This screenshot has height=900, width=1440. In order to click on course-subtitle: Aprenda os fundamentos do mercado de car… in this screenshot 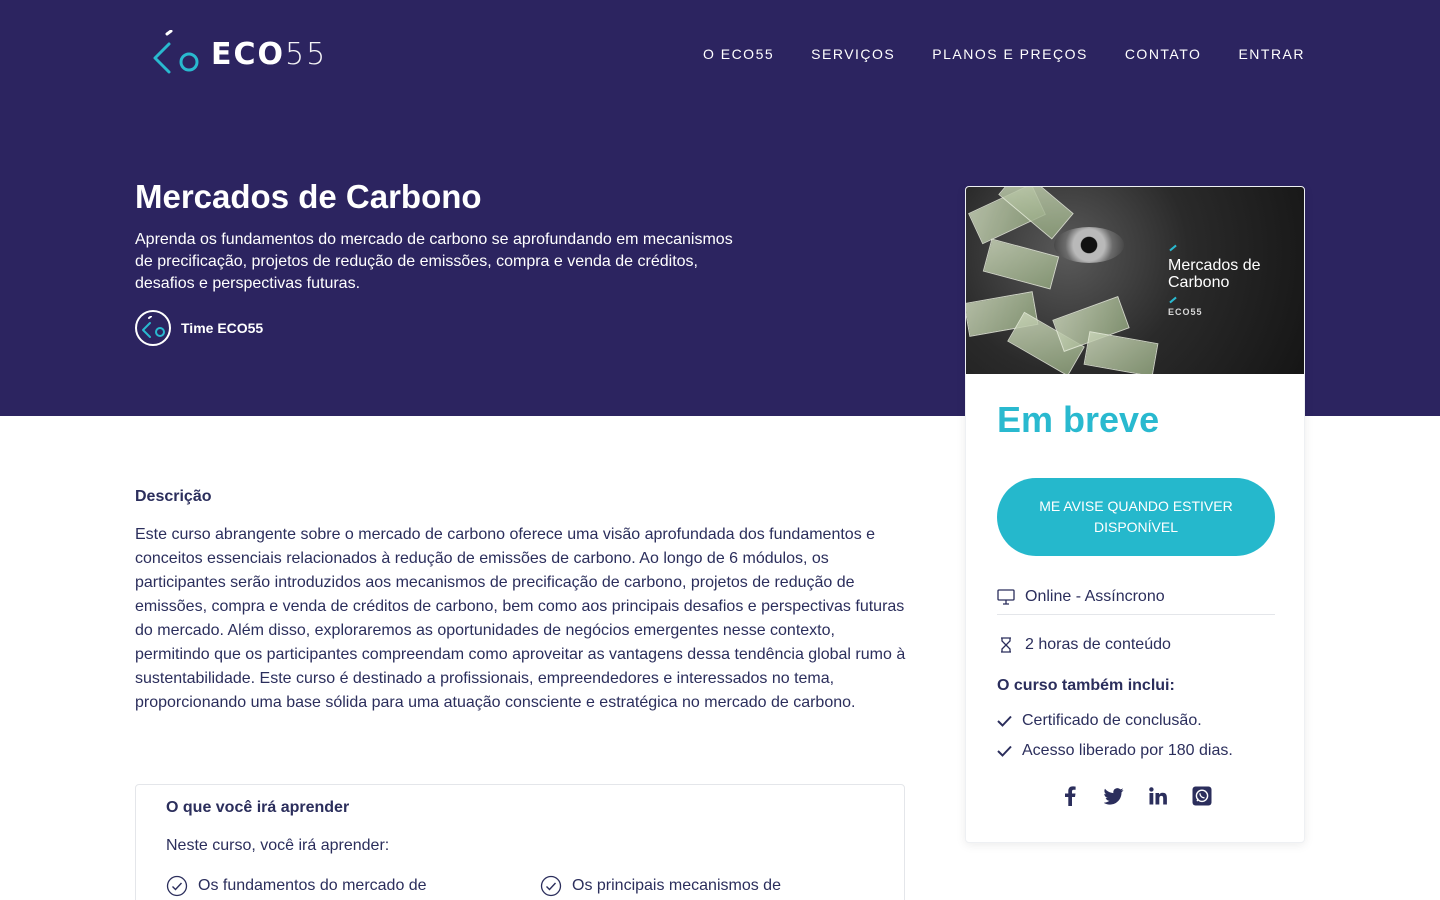, I will do `click(434, 261)`.